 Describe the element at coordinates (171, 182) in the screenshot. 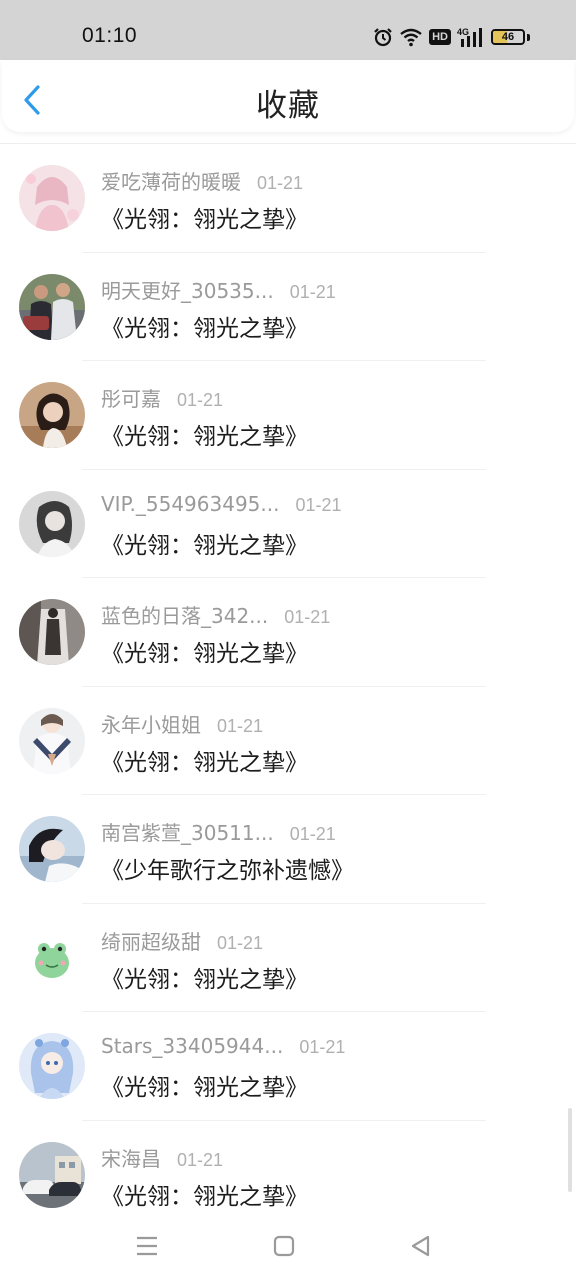

I see `username: 爱吃薄荷的暖暖` at that location.